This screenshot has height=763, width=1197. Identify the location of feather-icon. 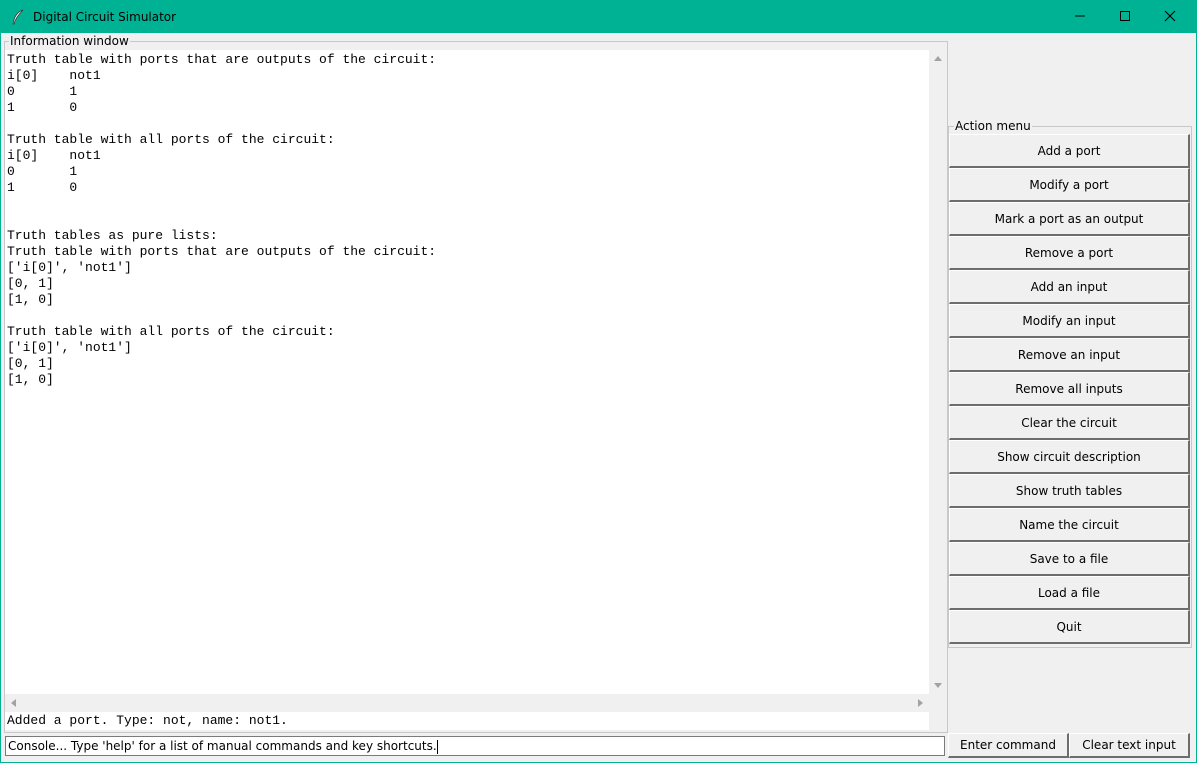
(18, 17).